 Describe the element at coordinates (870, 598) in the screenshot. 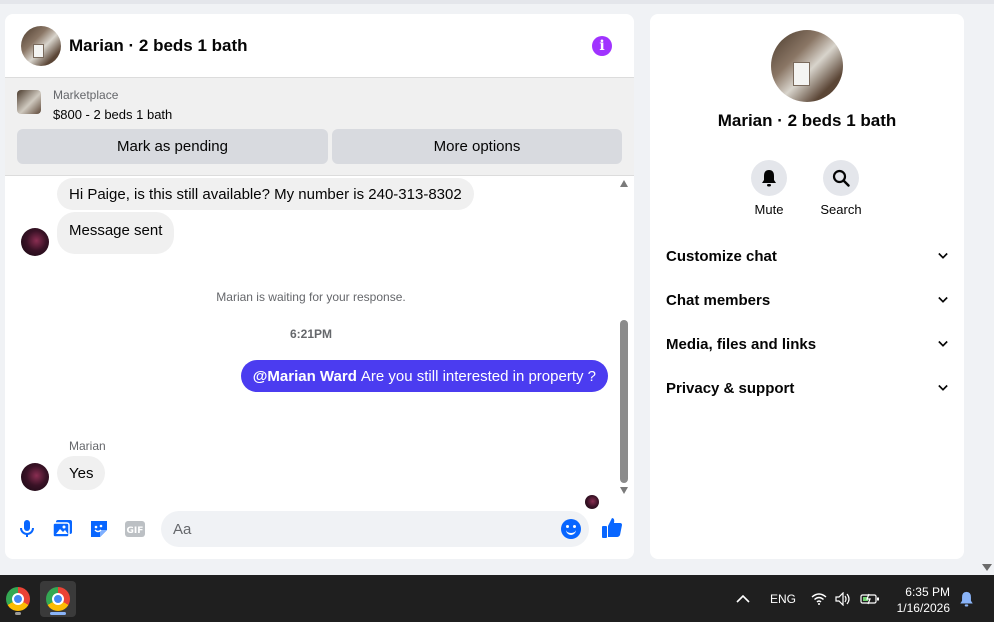

I see `battery-icon` at that location.